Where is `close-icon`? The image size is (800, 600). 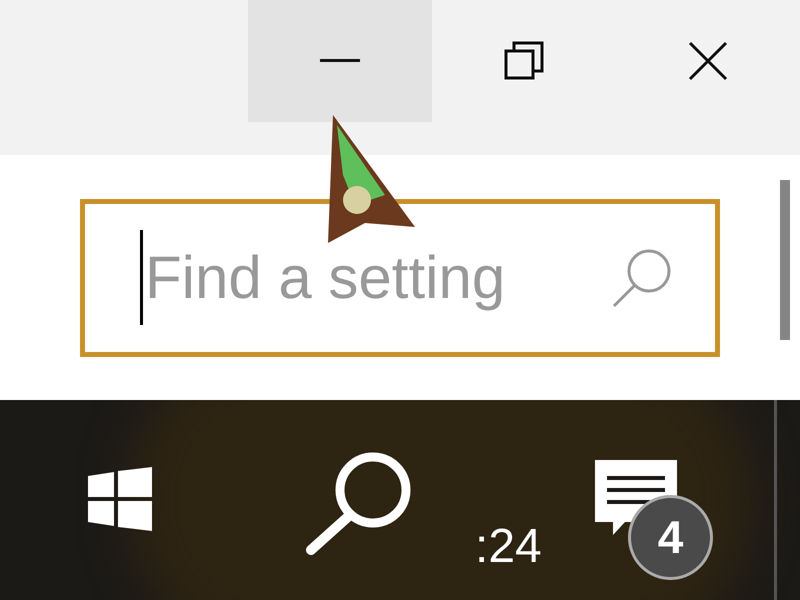
close-icon is located at coordinates (708, 61).